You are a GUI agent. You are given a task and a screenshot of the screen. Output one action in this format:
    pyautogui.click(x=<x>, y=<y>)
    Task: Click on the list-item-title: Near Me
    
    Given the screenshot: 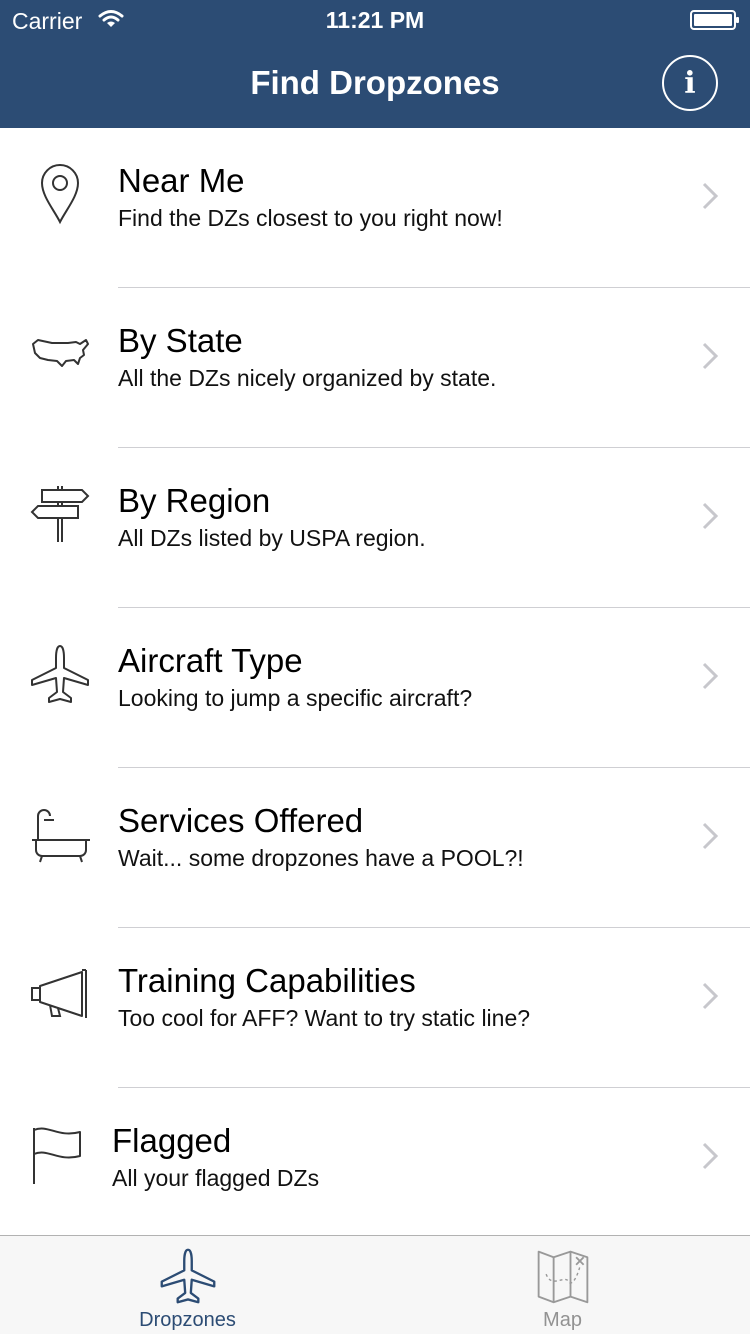 What is the action you would take?
    pyautogui.click(x=181, y=180)
    